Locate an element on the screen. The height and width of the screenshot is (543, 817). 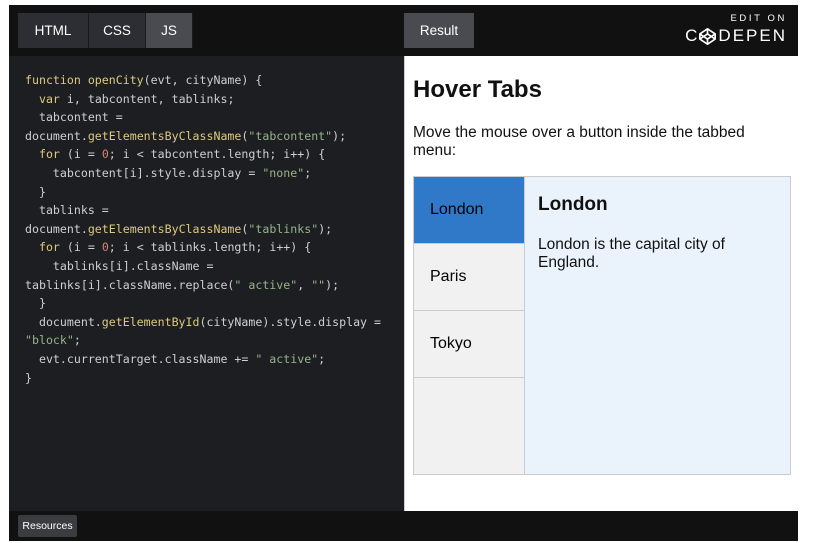
tab-content-body: London is the capital city of England. is located at coordinates (631, 253).